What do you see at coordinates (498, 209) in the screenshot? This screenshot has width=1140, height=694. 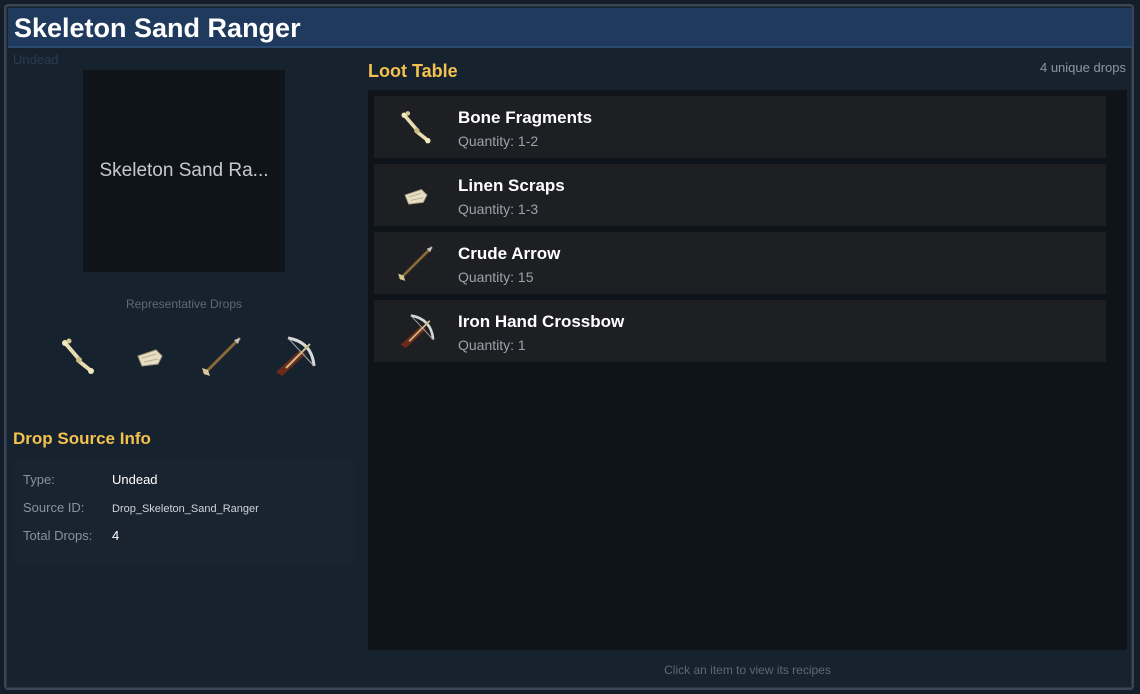 I see `loot-item-quantity: Quantity: 1-3` at bounding box center [498, 209].